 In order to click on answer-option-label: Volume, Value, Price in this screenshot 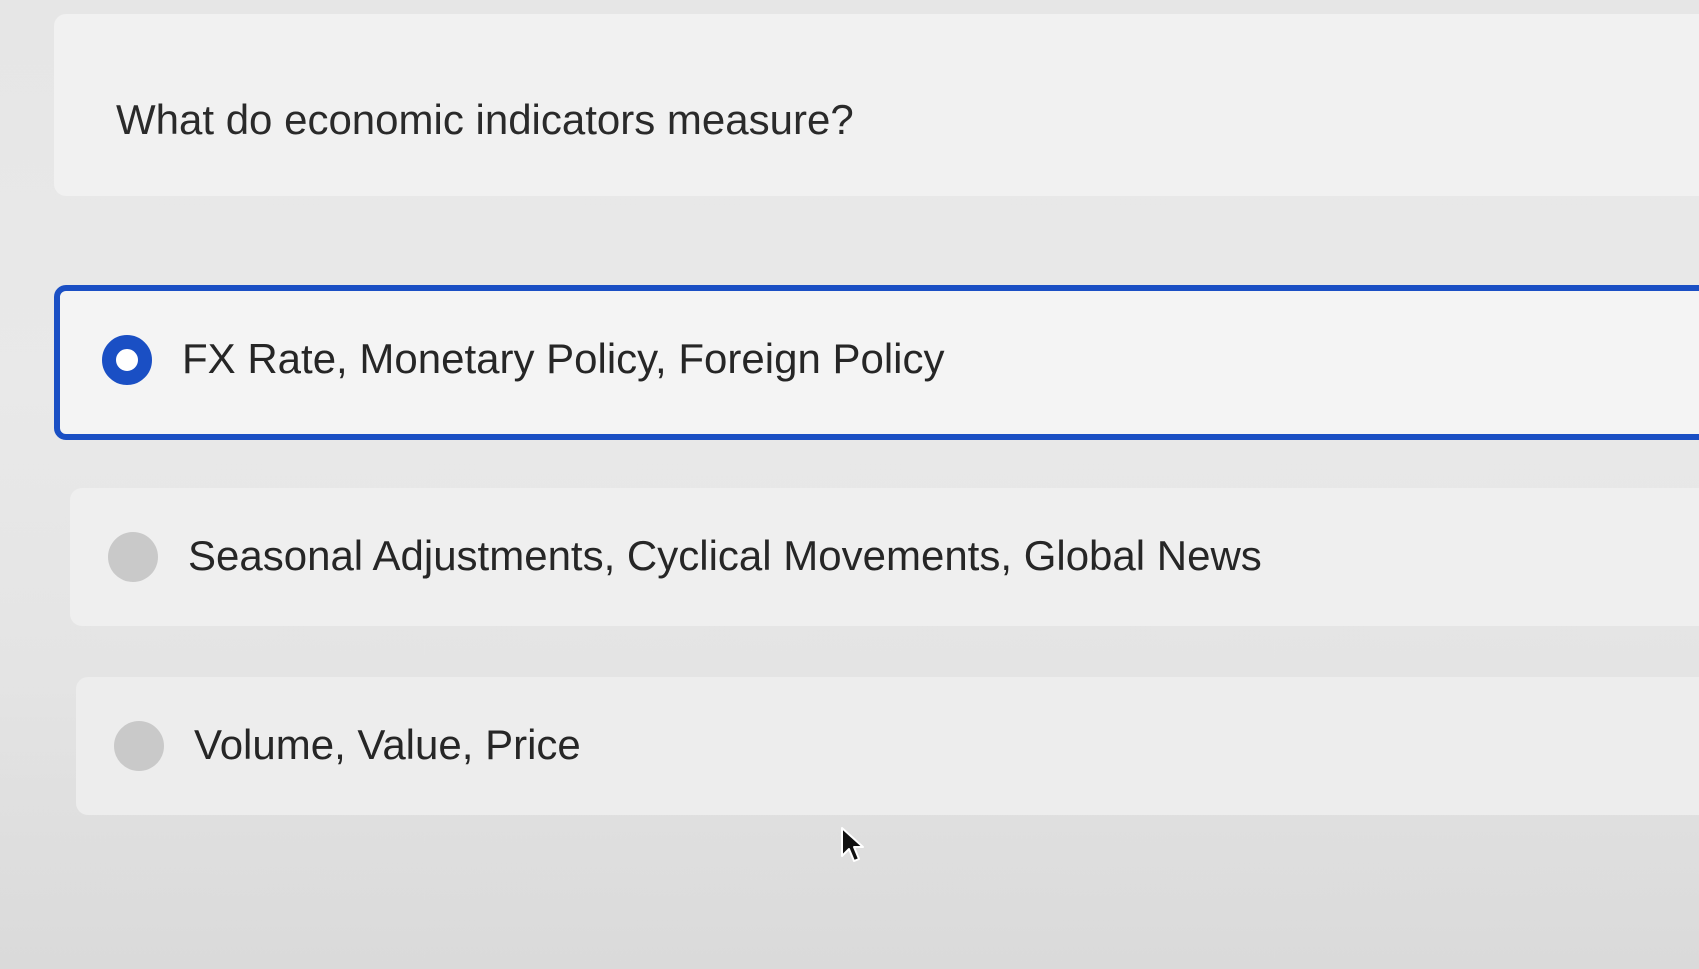, I will do `click(387, 744)`.